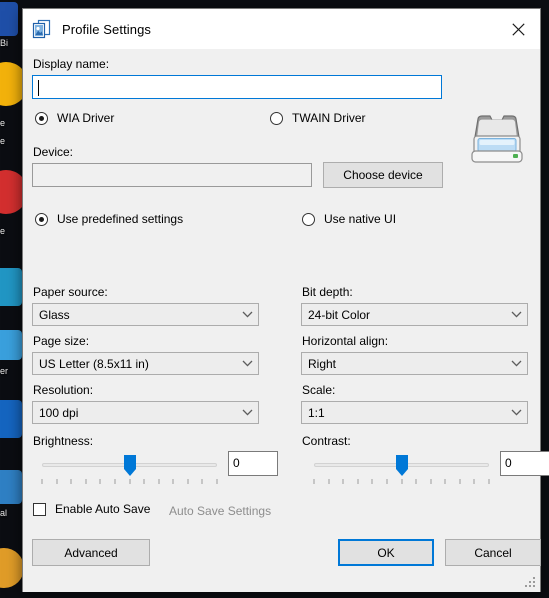  What do you see at coordinates (145, 412) in the screenshot?
I see `resolution-select: 100 dpi` at bounding box center [145, 412].